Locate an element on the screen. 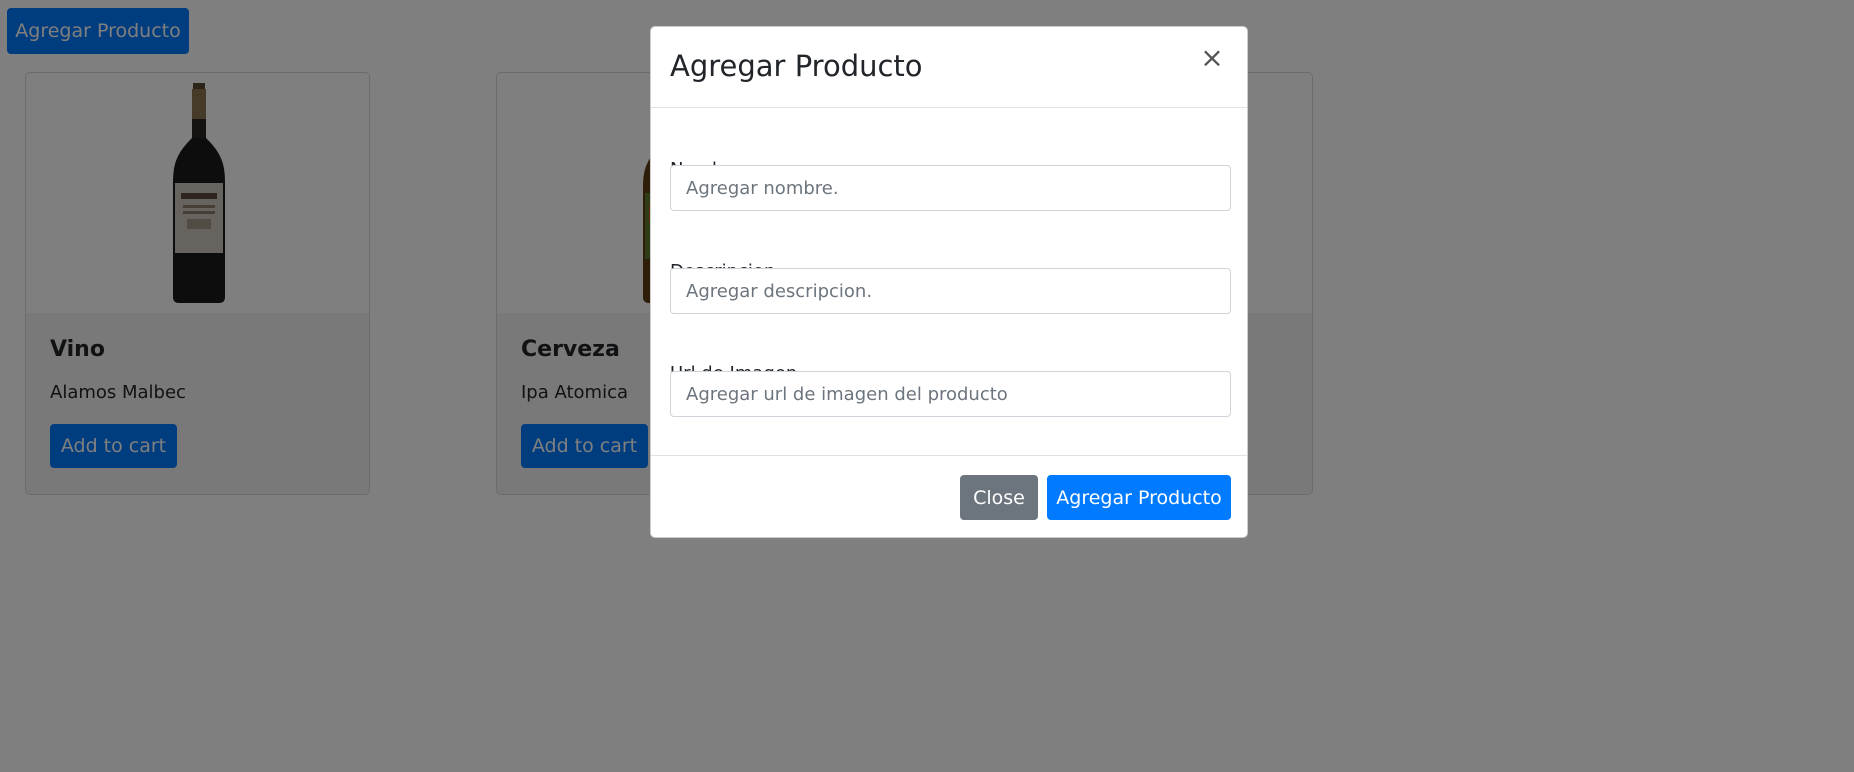 Image resolution: width=1854 pixels, height=772 pixels. modal-footer: Close Agregar Producto is located at coordinates (949, 496).